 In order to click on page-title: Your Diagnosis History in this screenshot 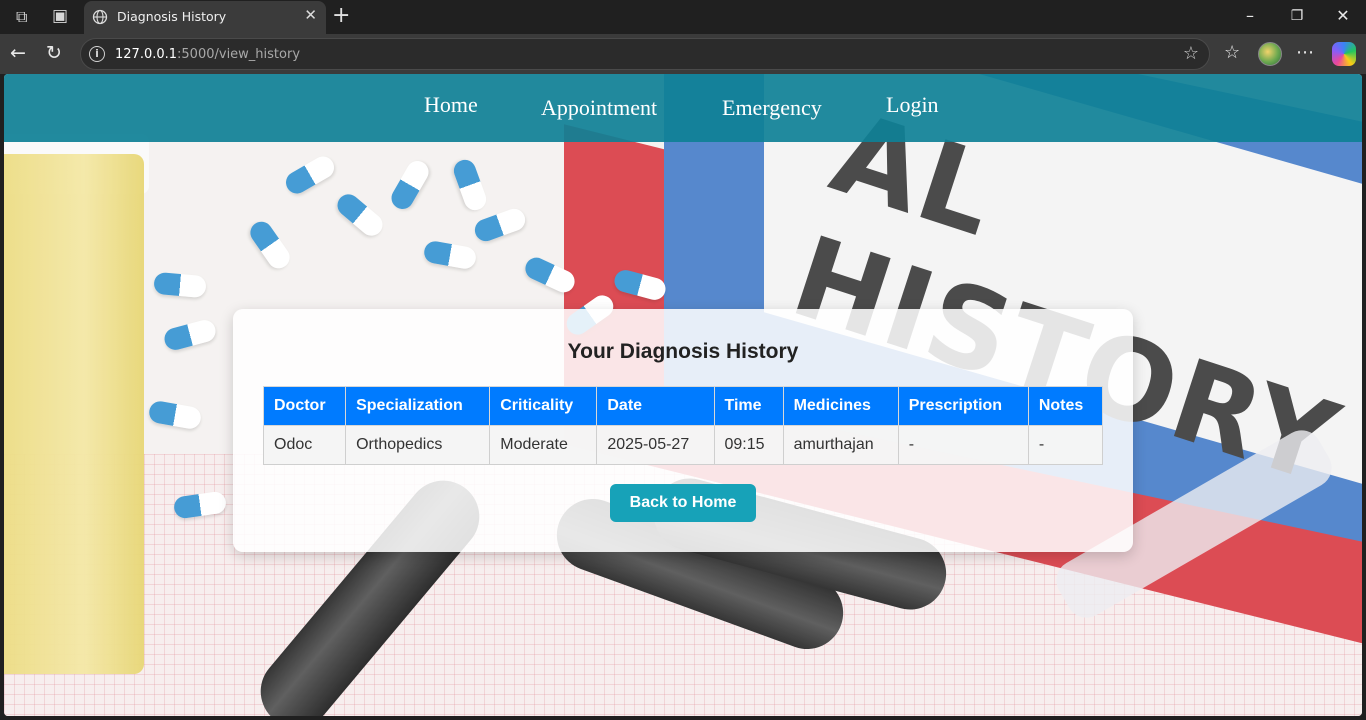, I will do `click(683, 351)`.